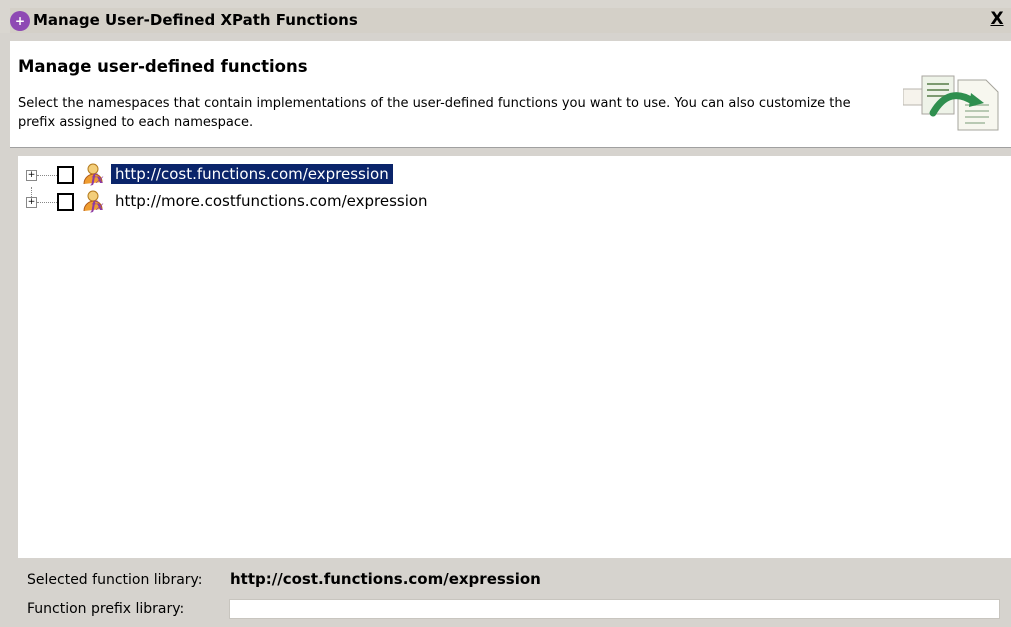 Image resolution: width=1011 pixels, height=627 pixels. What do you see at coordinates (385, 579) in the screenshot?
I see `selected-library-value: http://cost.functions.com/expression` at bounding box center [385, 579].